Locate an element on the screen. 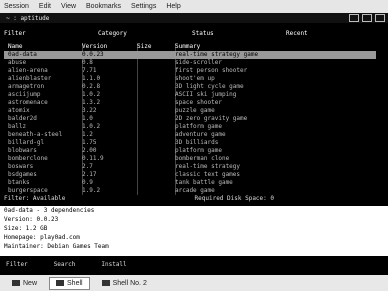  table-row: billard-gl 1.75 3D billiards is located at coordinates (190, 143).